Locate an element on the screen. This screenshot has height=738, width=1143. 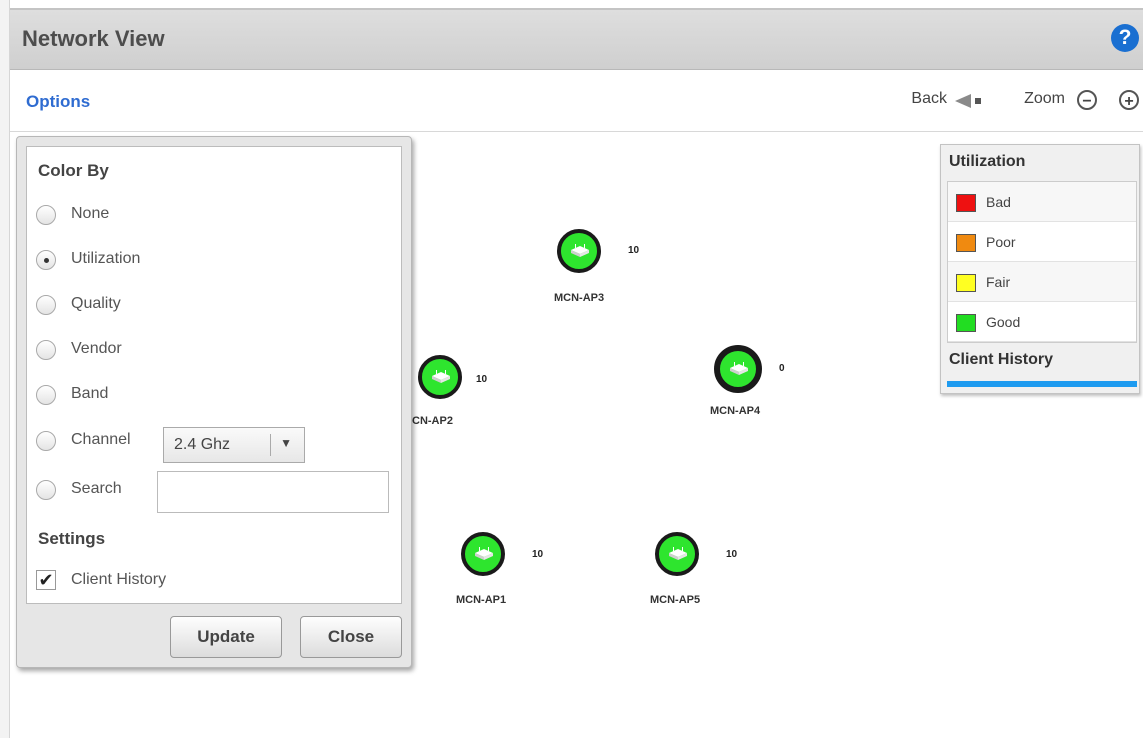
channel-select: 2.4 Ghz ▼ is located at coordinates (234, 445).